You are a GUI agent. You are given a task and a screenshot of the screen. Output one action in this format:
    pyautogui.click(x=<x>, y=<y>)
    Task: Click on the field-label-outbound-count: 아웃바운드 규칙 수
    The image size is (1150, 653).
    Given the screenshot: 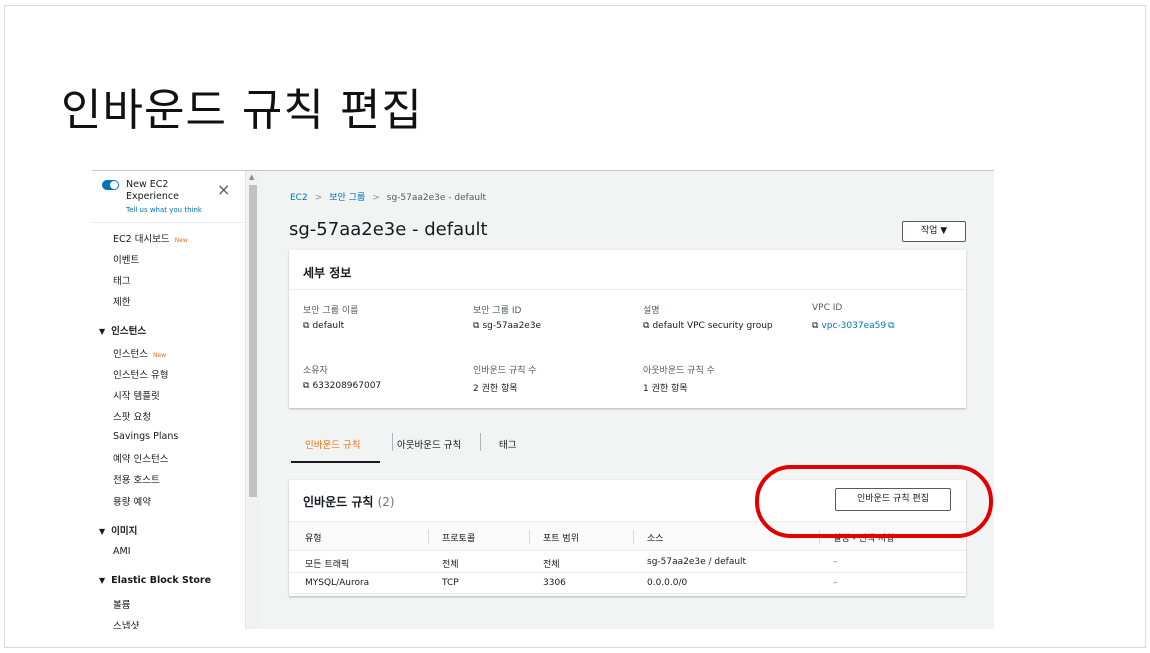 What is the action you would take?
    pyautogui.click(x=679, y=371)
    